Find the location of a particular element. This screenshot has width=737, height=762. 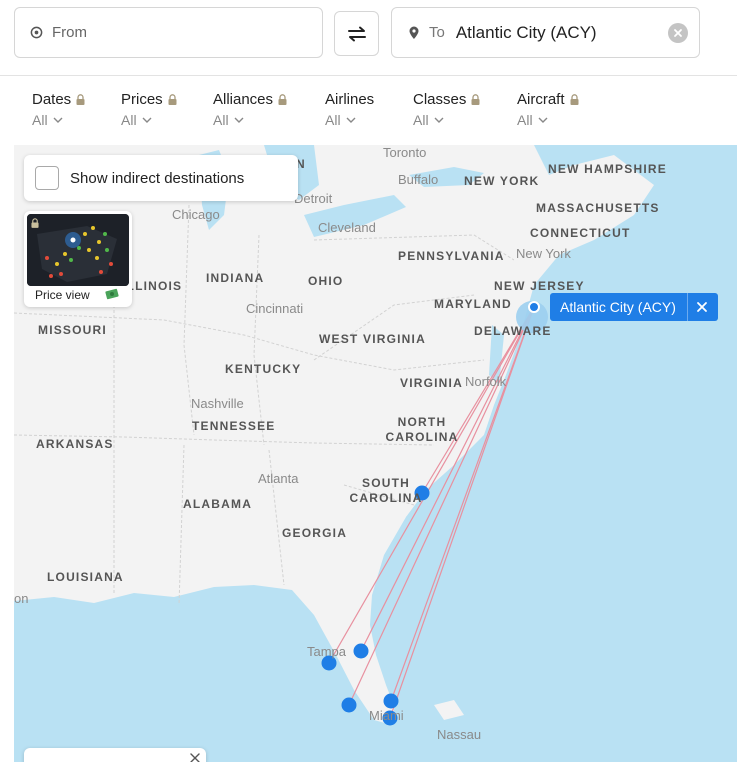

clear-destination-button is located at coordinates (678, 33).